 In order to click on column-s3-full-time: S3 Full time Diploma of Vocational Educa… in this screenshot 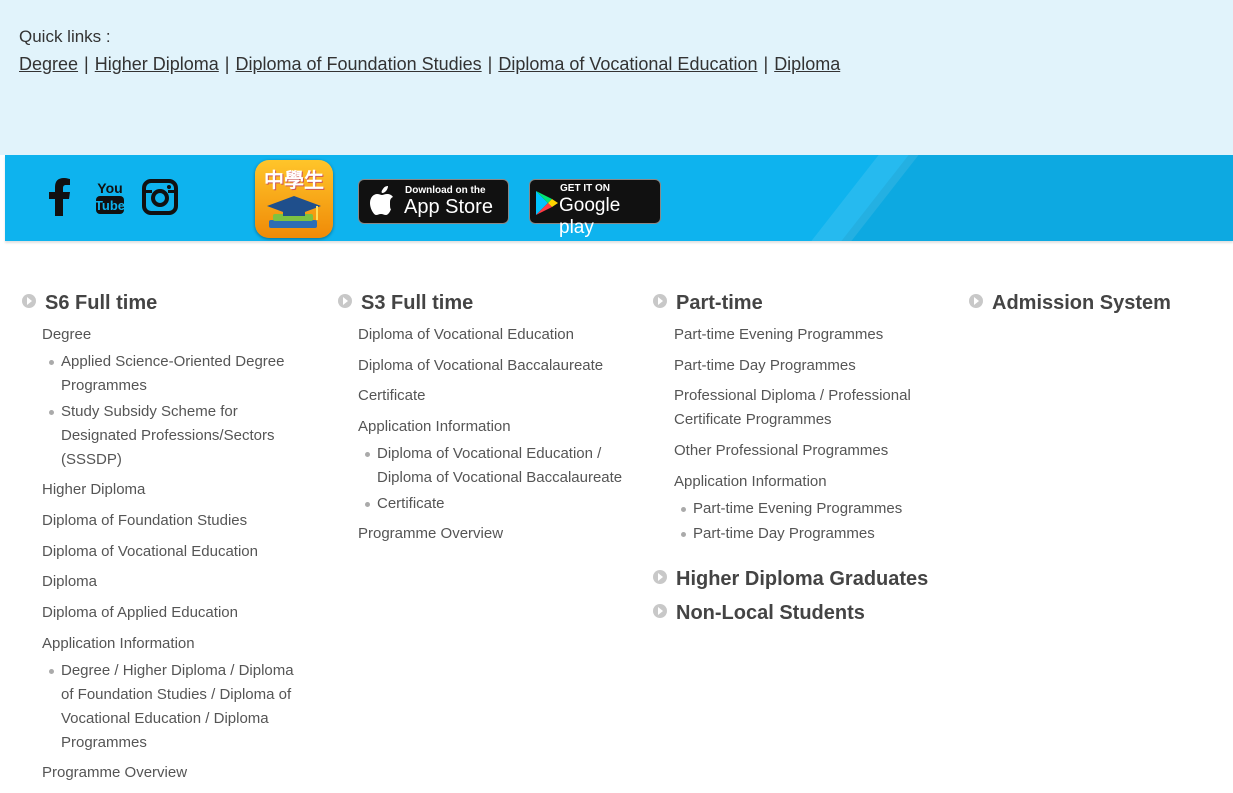, I will do `click(487, 416)`.